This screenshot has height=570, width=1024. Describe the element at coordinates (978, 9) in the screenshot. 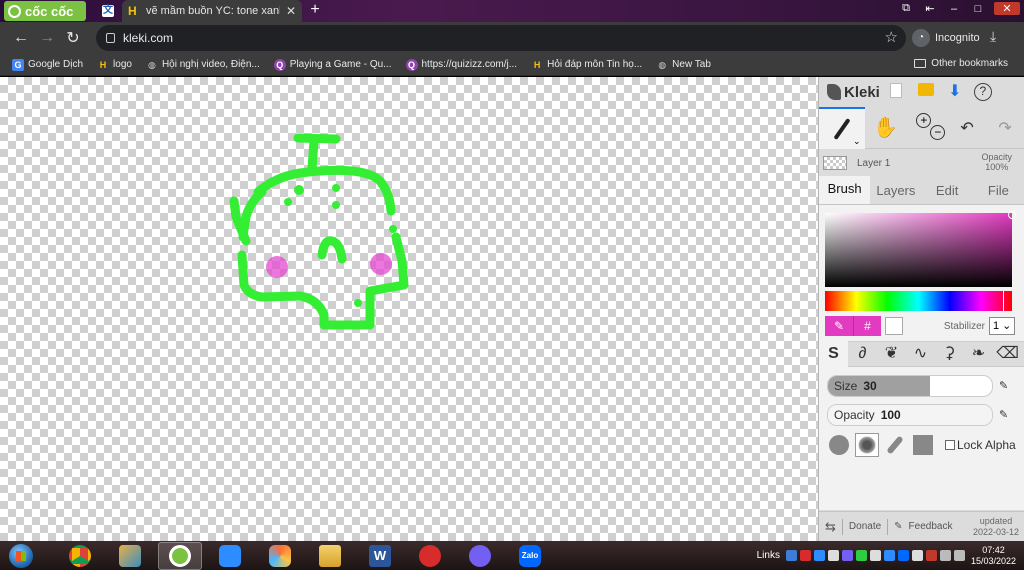

I see `maximize-button: □` at that location.